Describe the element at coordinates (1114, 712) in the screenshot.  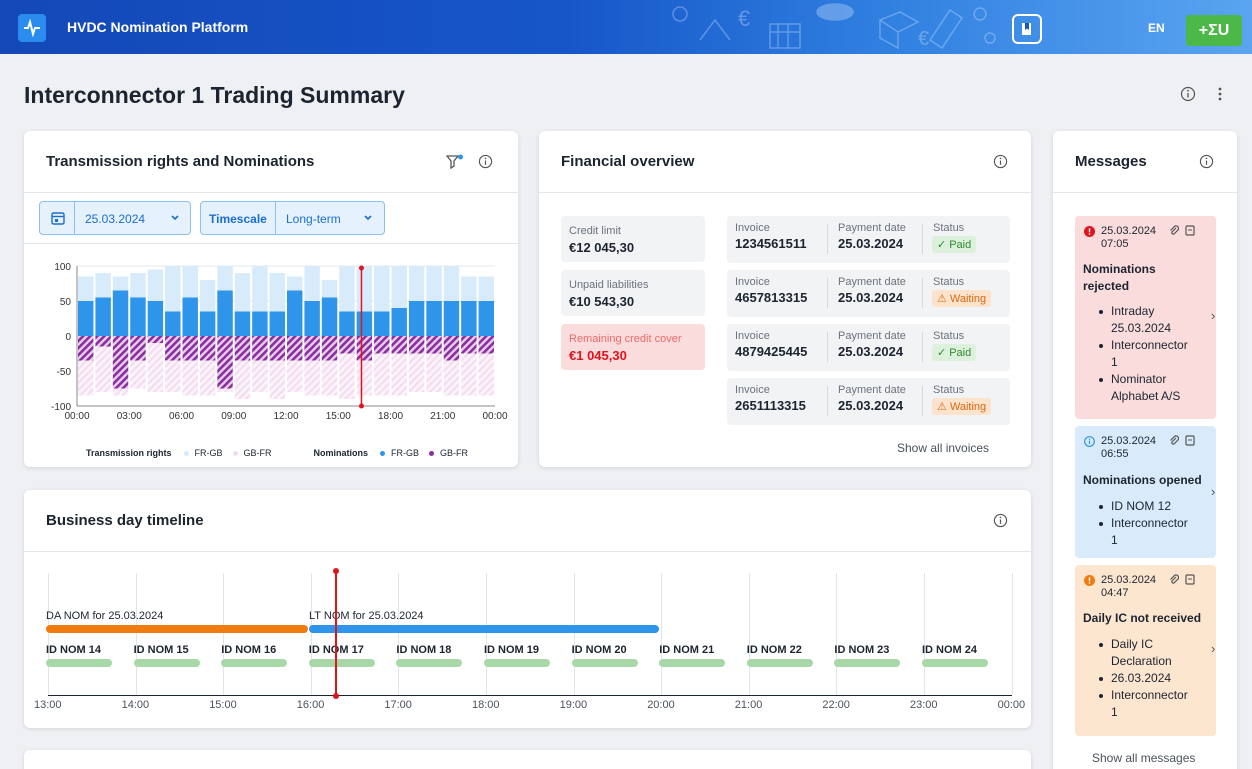
I see `message-detail-cont: 1` at that location.